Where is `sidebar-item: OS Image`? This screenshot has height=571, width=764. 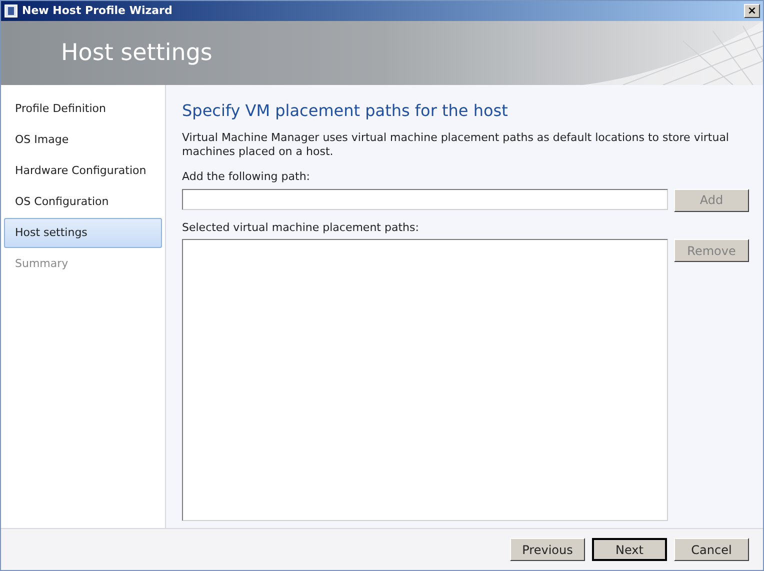
sidebar-item: OS Image is located at coordinates (83, 140).